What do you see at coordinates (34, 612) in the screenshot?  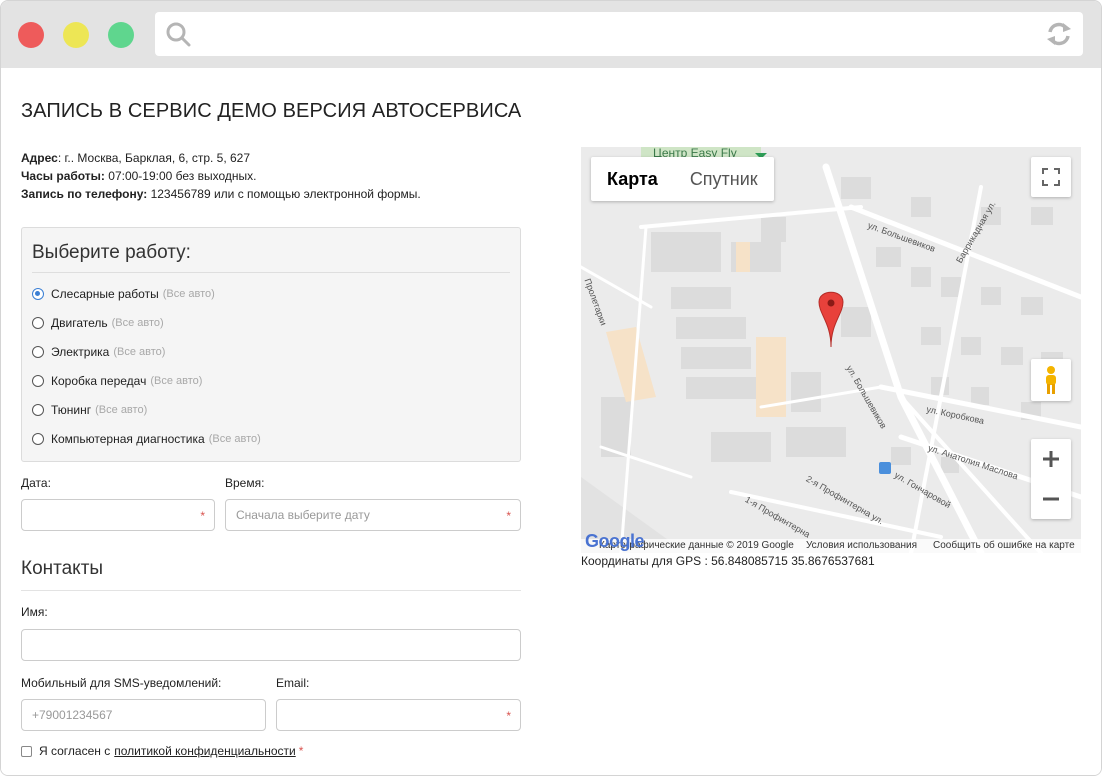 I see `name-label: Имя:` at bounding box center [34, 612].